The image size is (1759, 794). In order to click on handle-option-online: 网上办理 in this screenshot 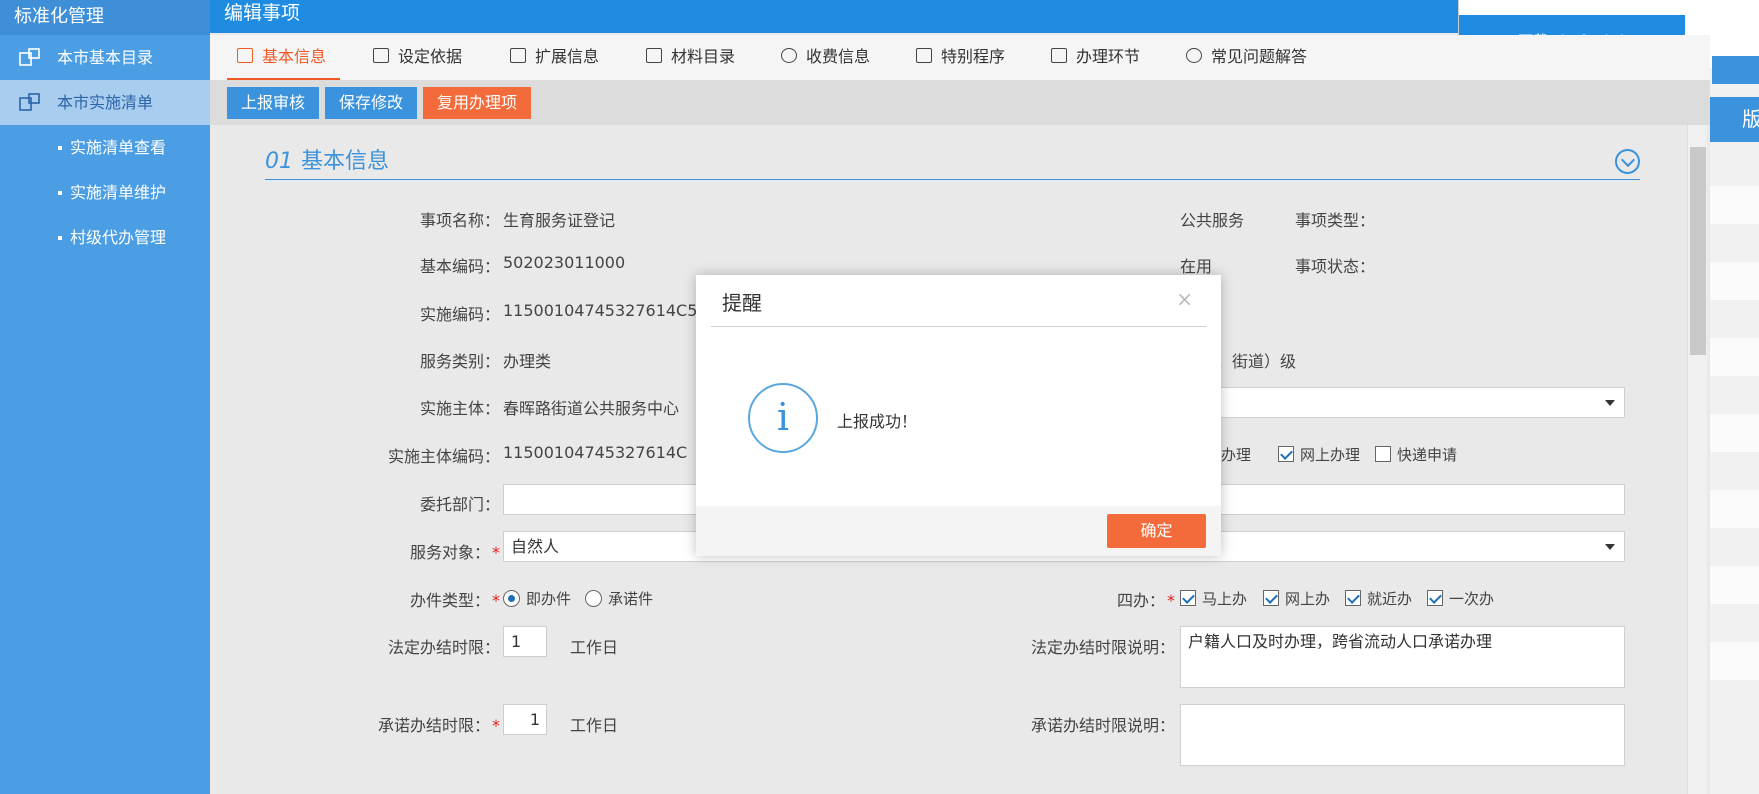, I will do `click(1319, 454)`.